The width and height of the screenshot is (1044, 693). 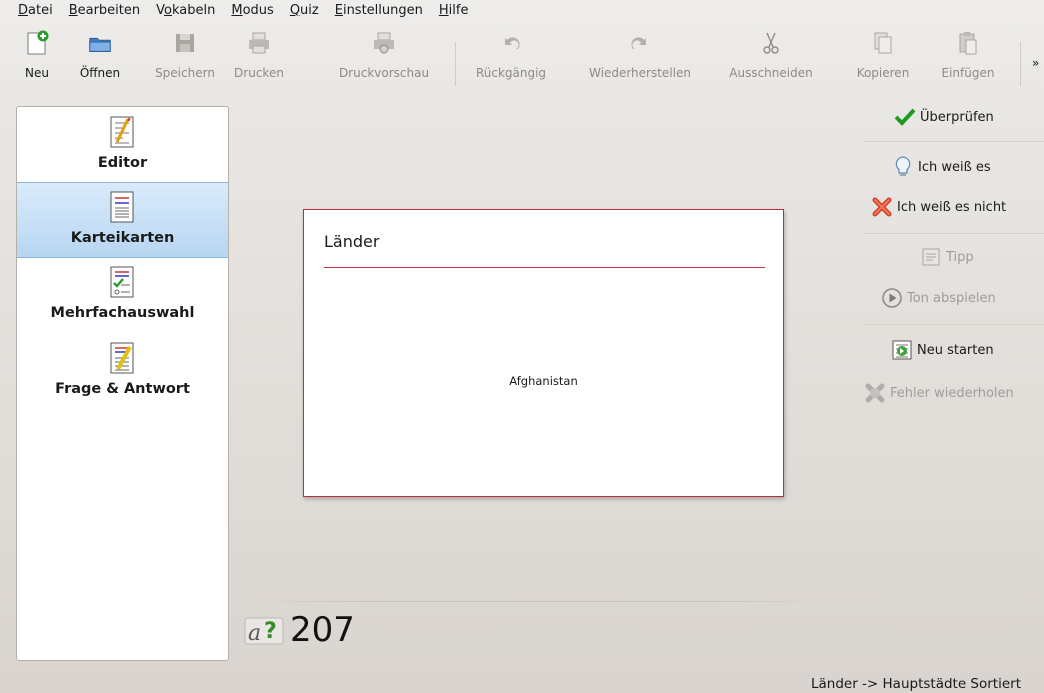 What do you see at coordinates (123, 207) in the screenshot?
I see `flashcards-icon` at bounding box center [123, 207].